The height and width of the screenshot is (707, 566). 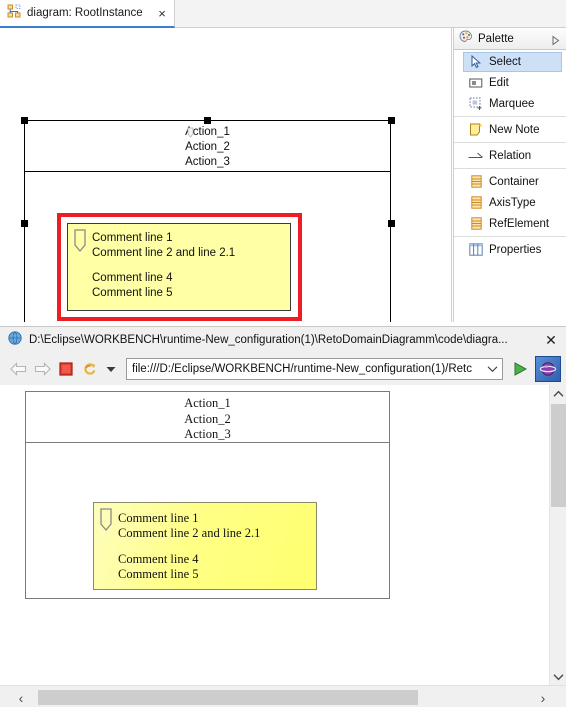 I want to click on new-note-icon, so click(x=476, y=130).